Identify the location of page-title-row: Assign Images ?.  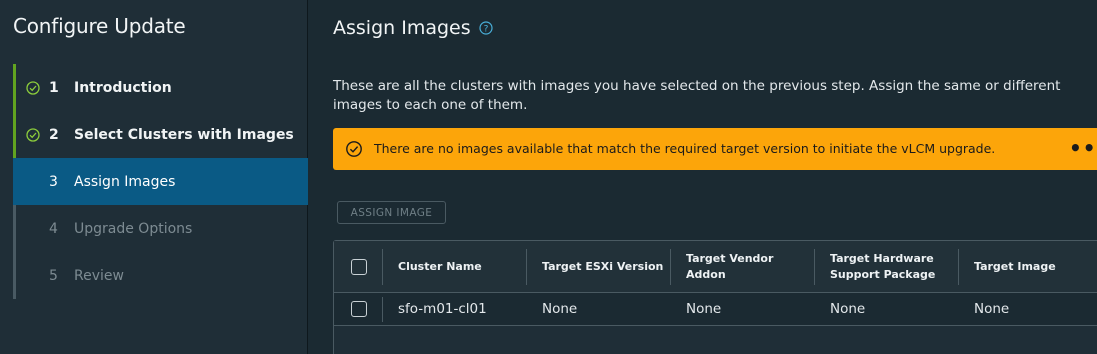
(413, 28).